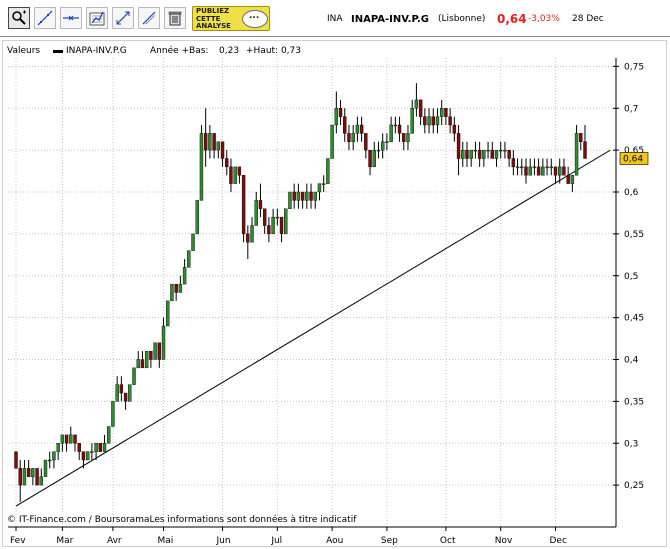 The image size is (670, 549). I want to click on y-tick-label: 0,35, so click(634, 402).